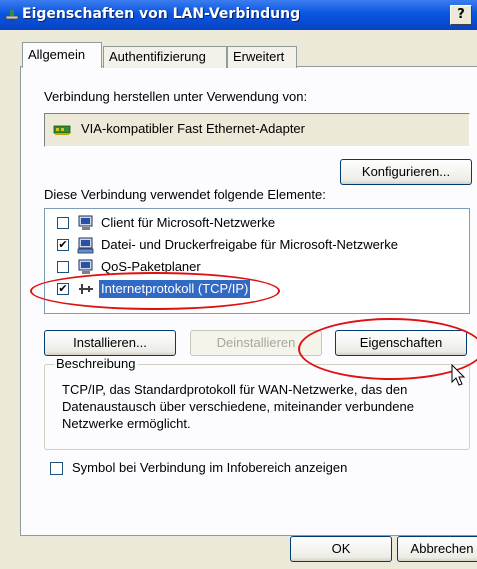 The height and width of the screenshot is (569, 477). Describe the element at coordinates (188, 222) in the screenshot. I see `item-label-network-client: Client für Microsoft-Netzwerke` at that location.